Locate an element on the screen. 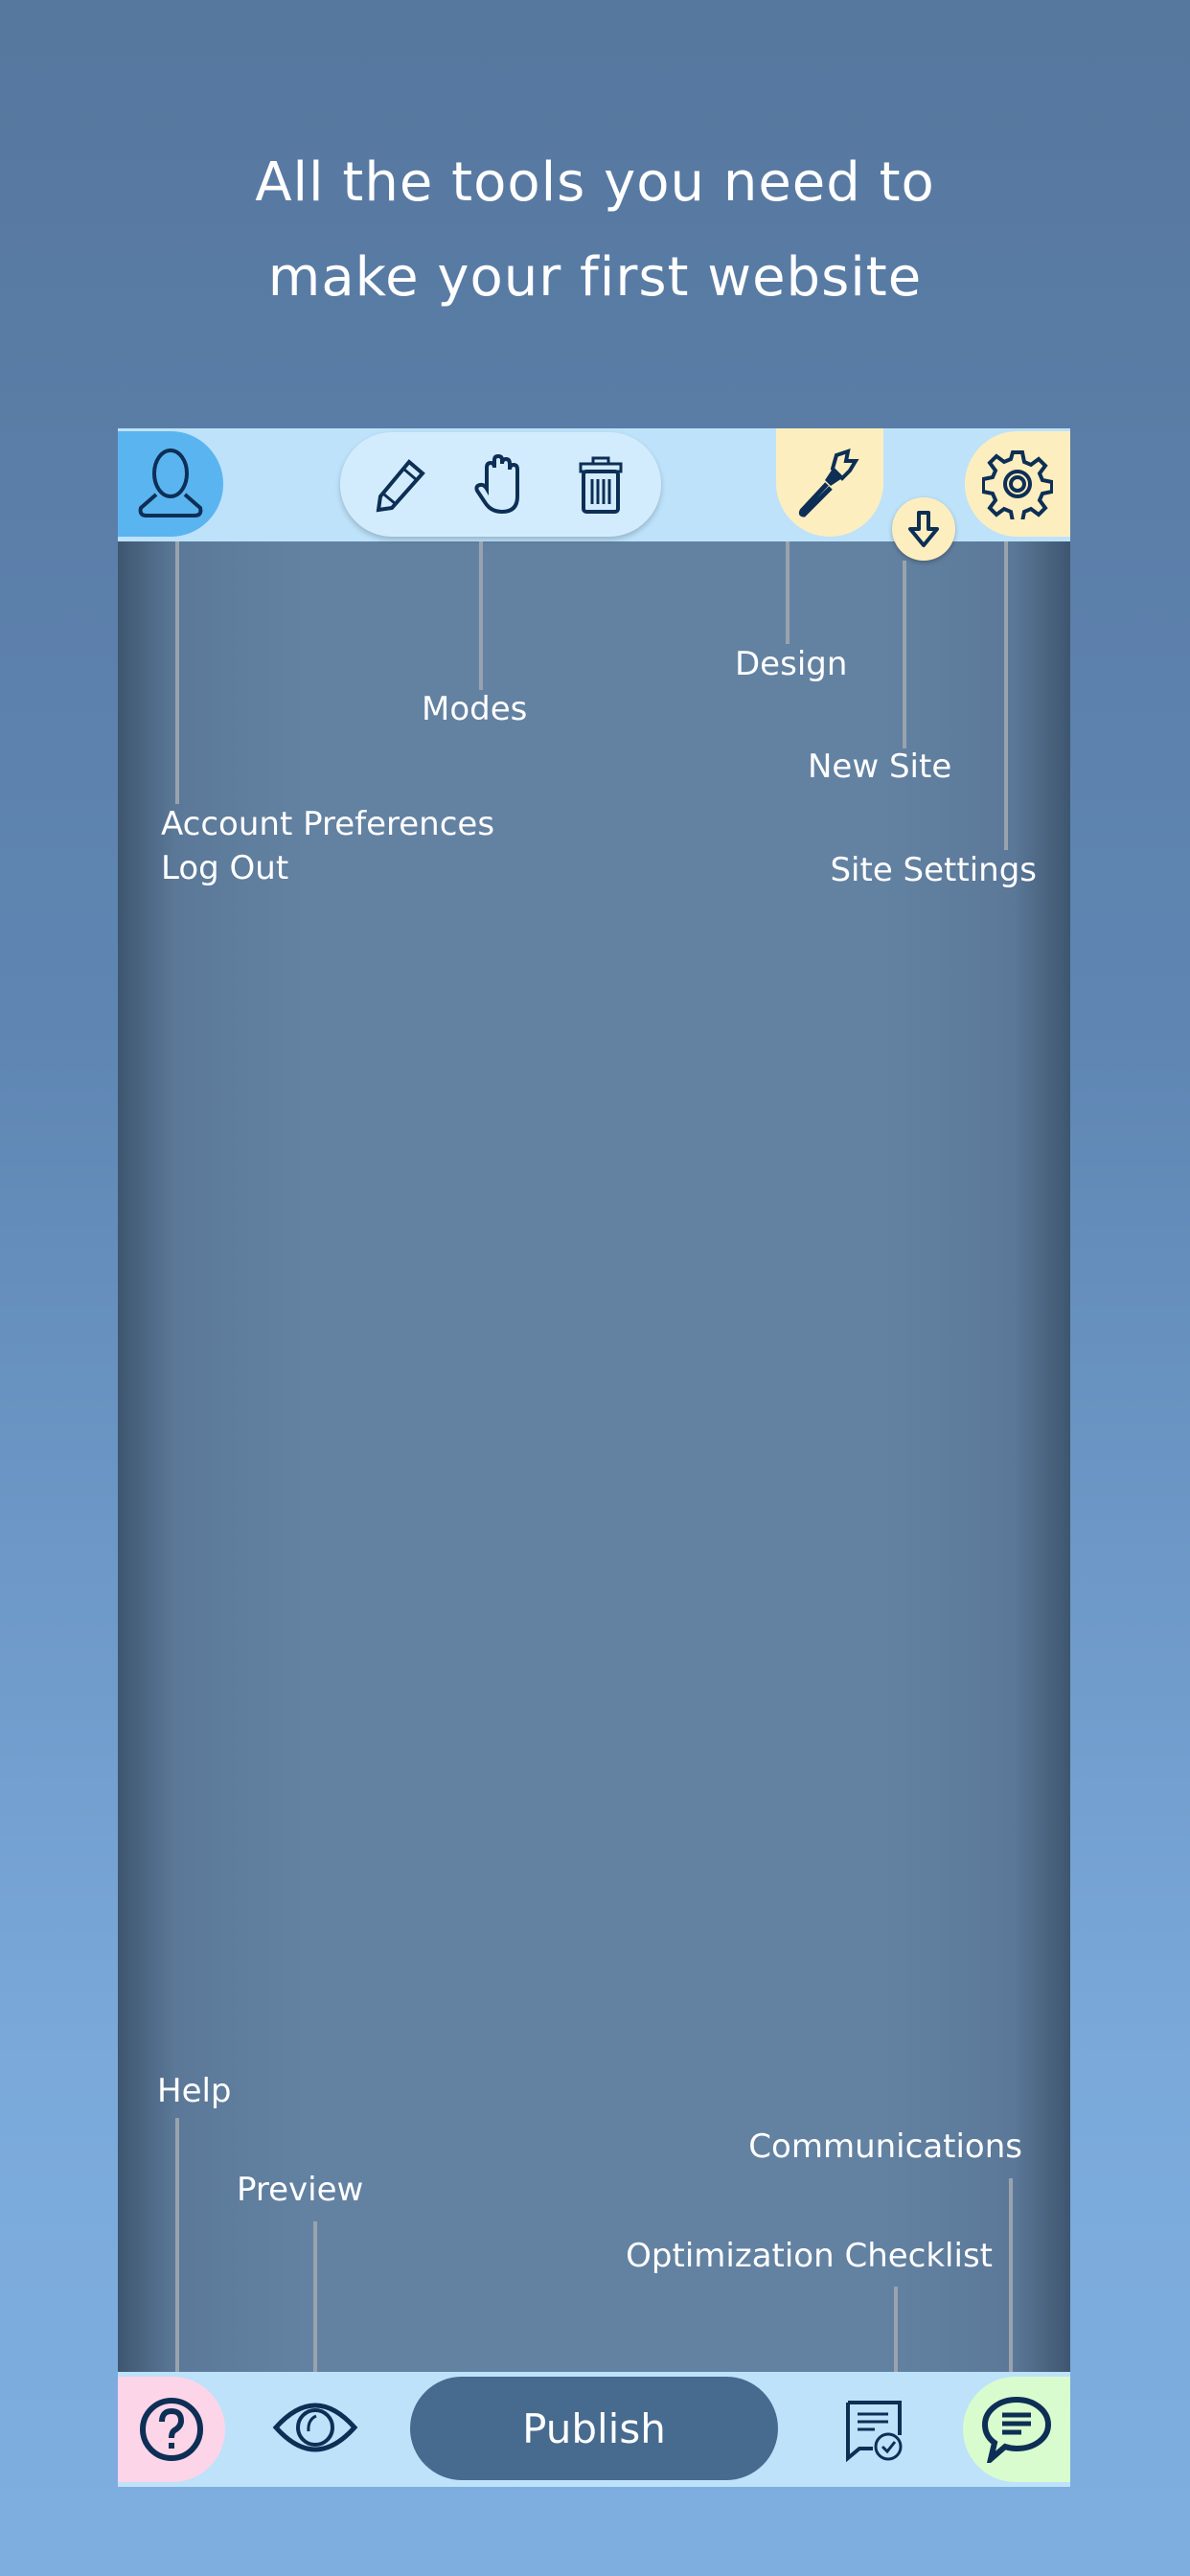 The width and height of the screenshot is (1190, 2576). modes-callout-line is located at coordinates (481, 615).